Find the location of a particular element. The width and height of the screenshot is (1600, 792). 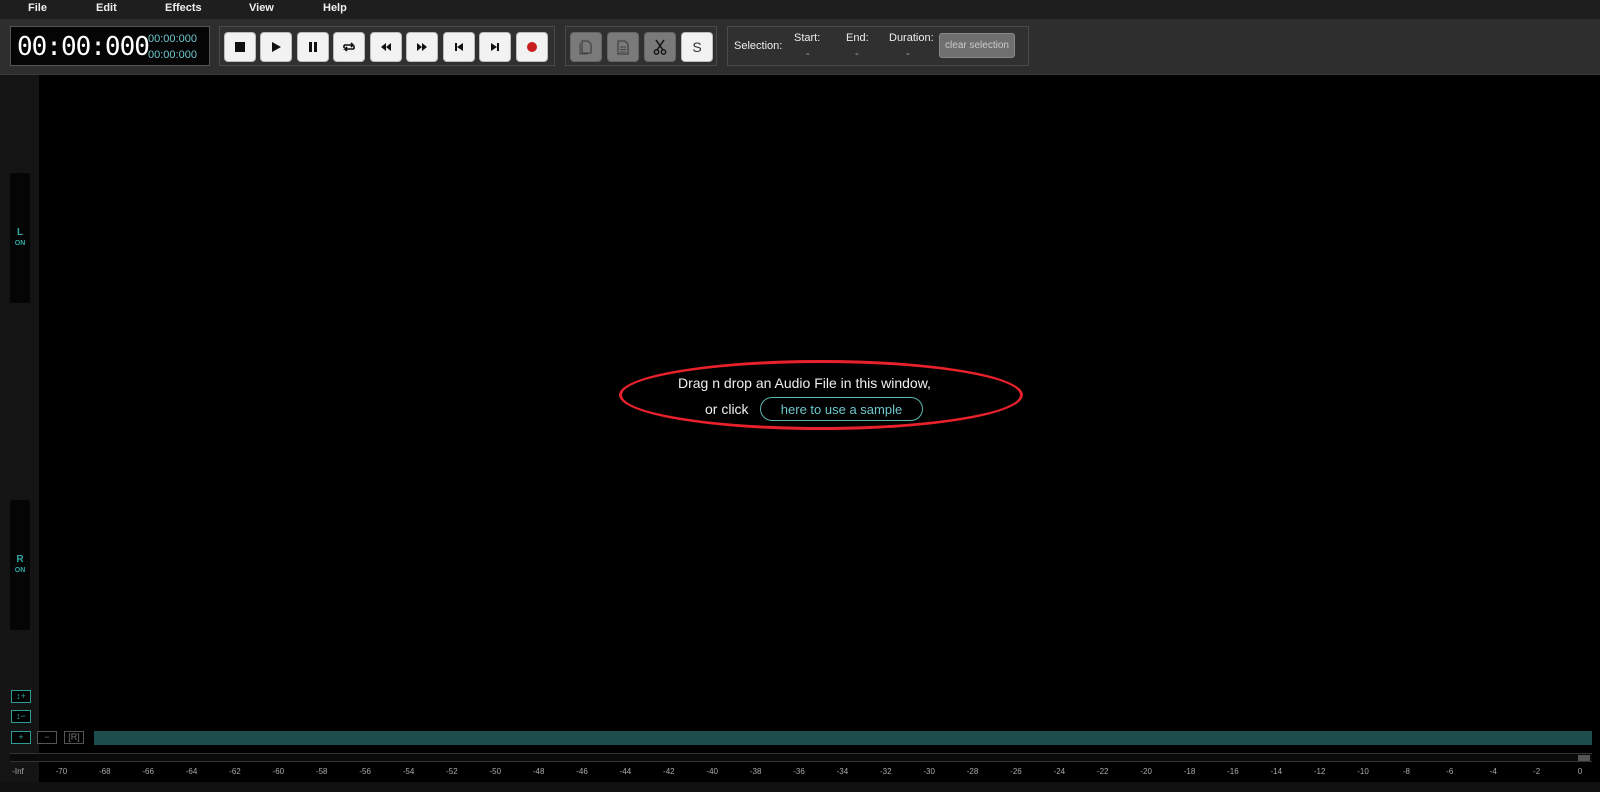

skip-to-start-icon is located at coordinates (459, 47).